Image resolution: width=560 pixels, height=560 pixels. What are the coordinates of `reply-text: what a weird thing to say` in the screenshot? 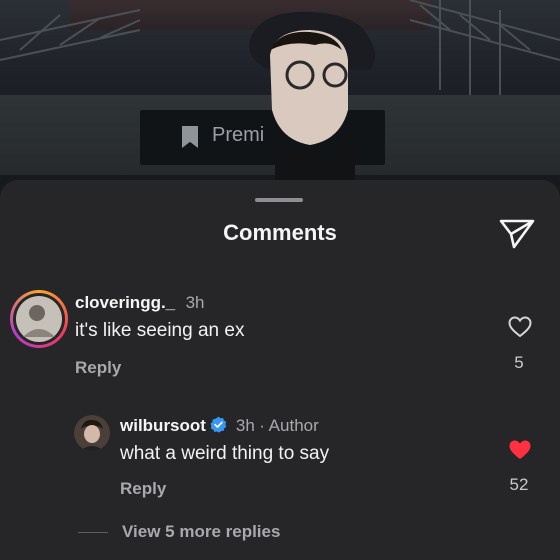 It's located at (225, 453).